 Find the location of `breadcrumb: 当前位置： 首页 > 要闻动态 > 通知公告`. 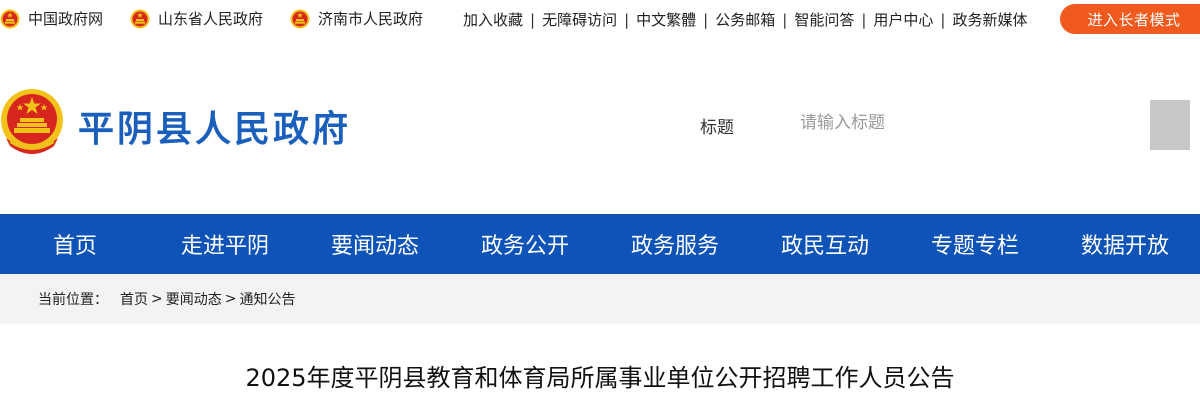

breadcrumb: 当前位置： 首页 > 要闻动态 > 通知公告 is located at coordinates (166, 299).